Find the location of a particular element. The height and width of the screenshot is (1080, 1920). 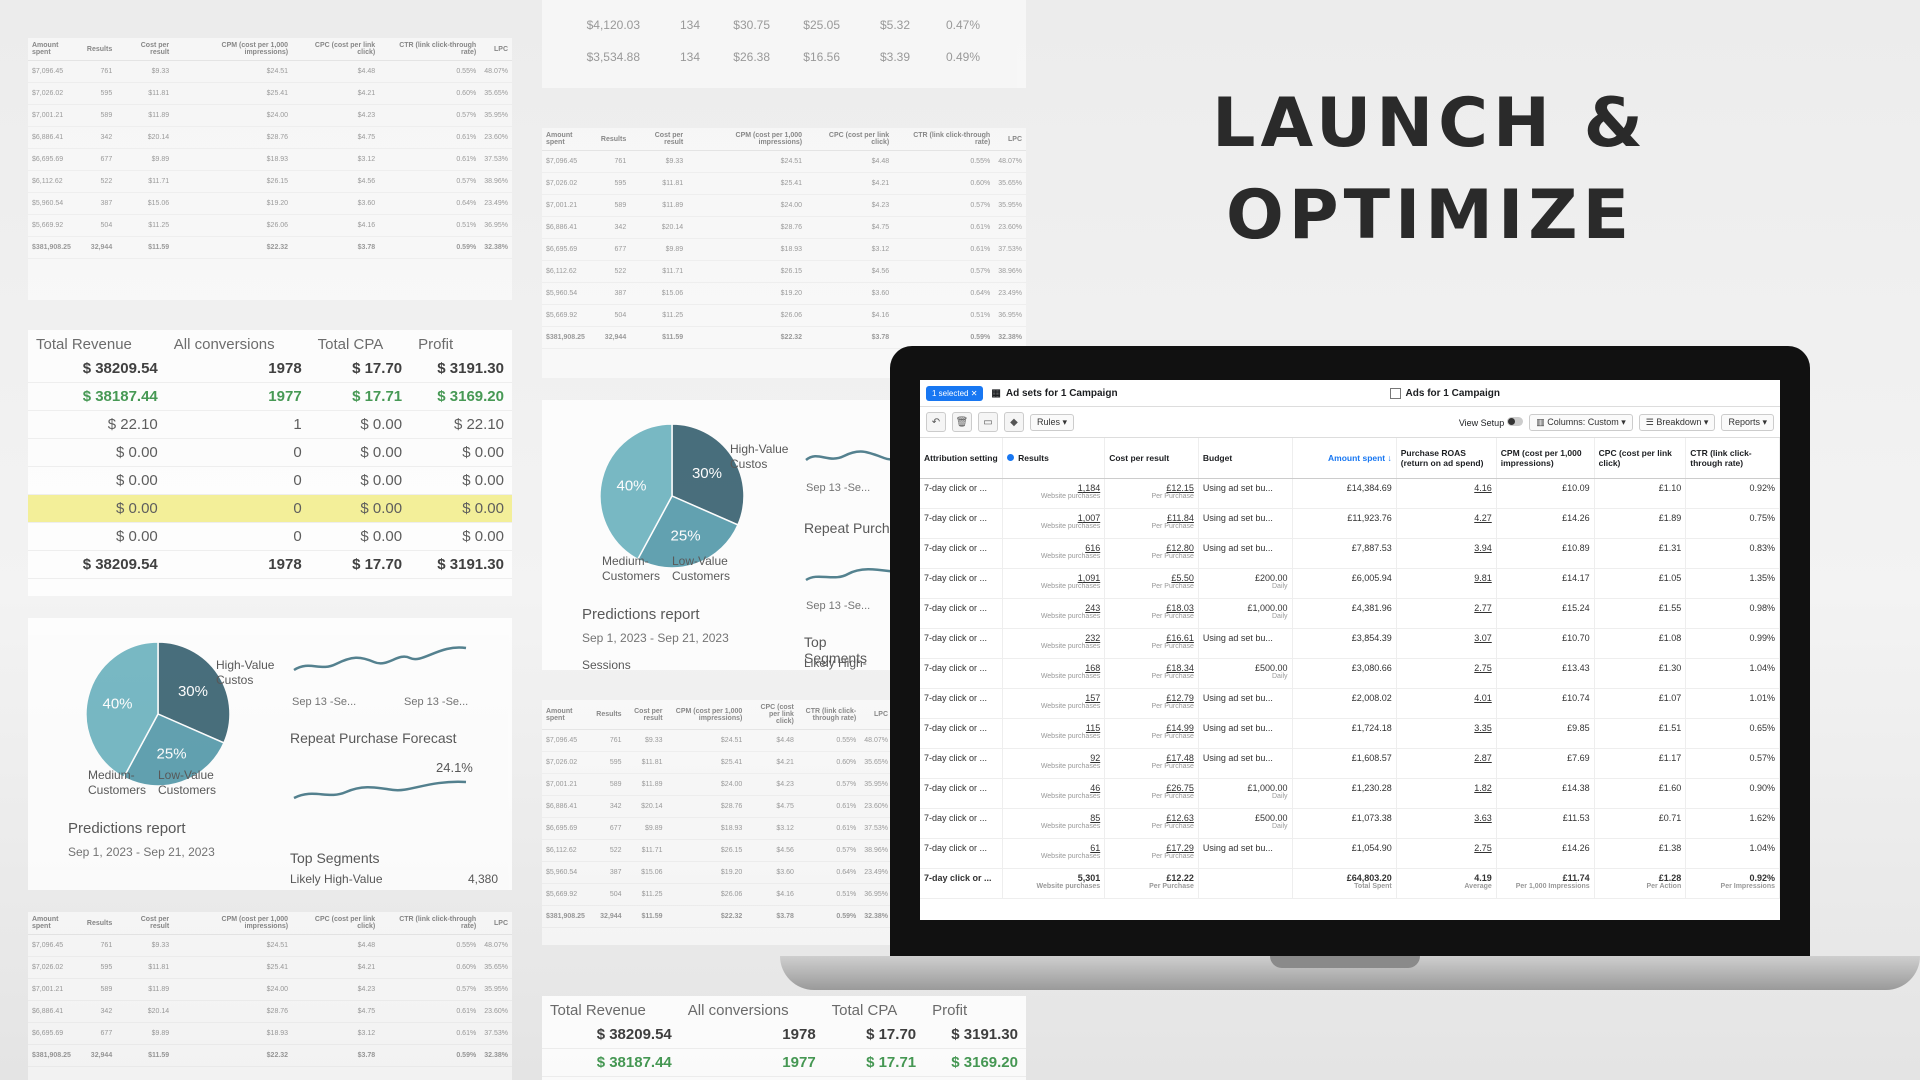

view-setup-toggle: View Setup is located at coordinates (1491, 422).